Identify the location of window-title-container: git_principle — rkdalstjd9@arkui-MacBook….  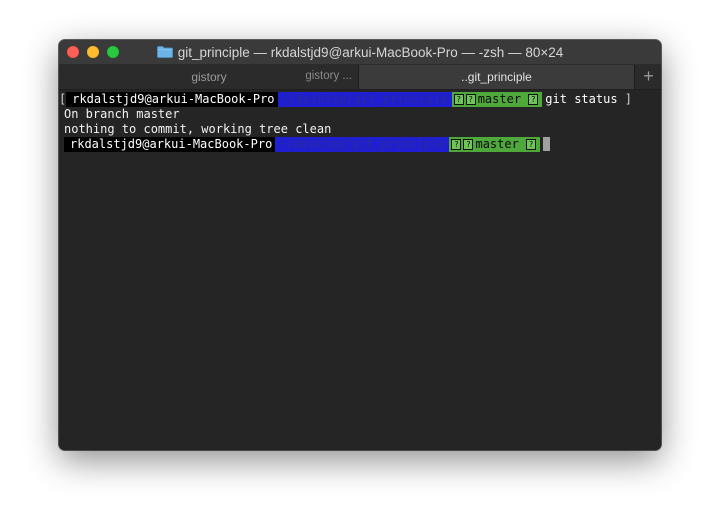
(360, 52).